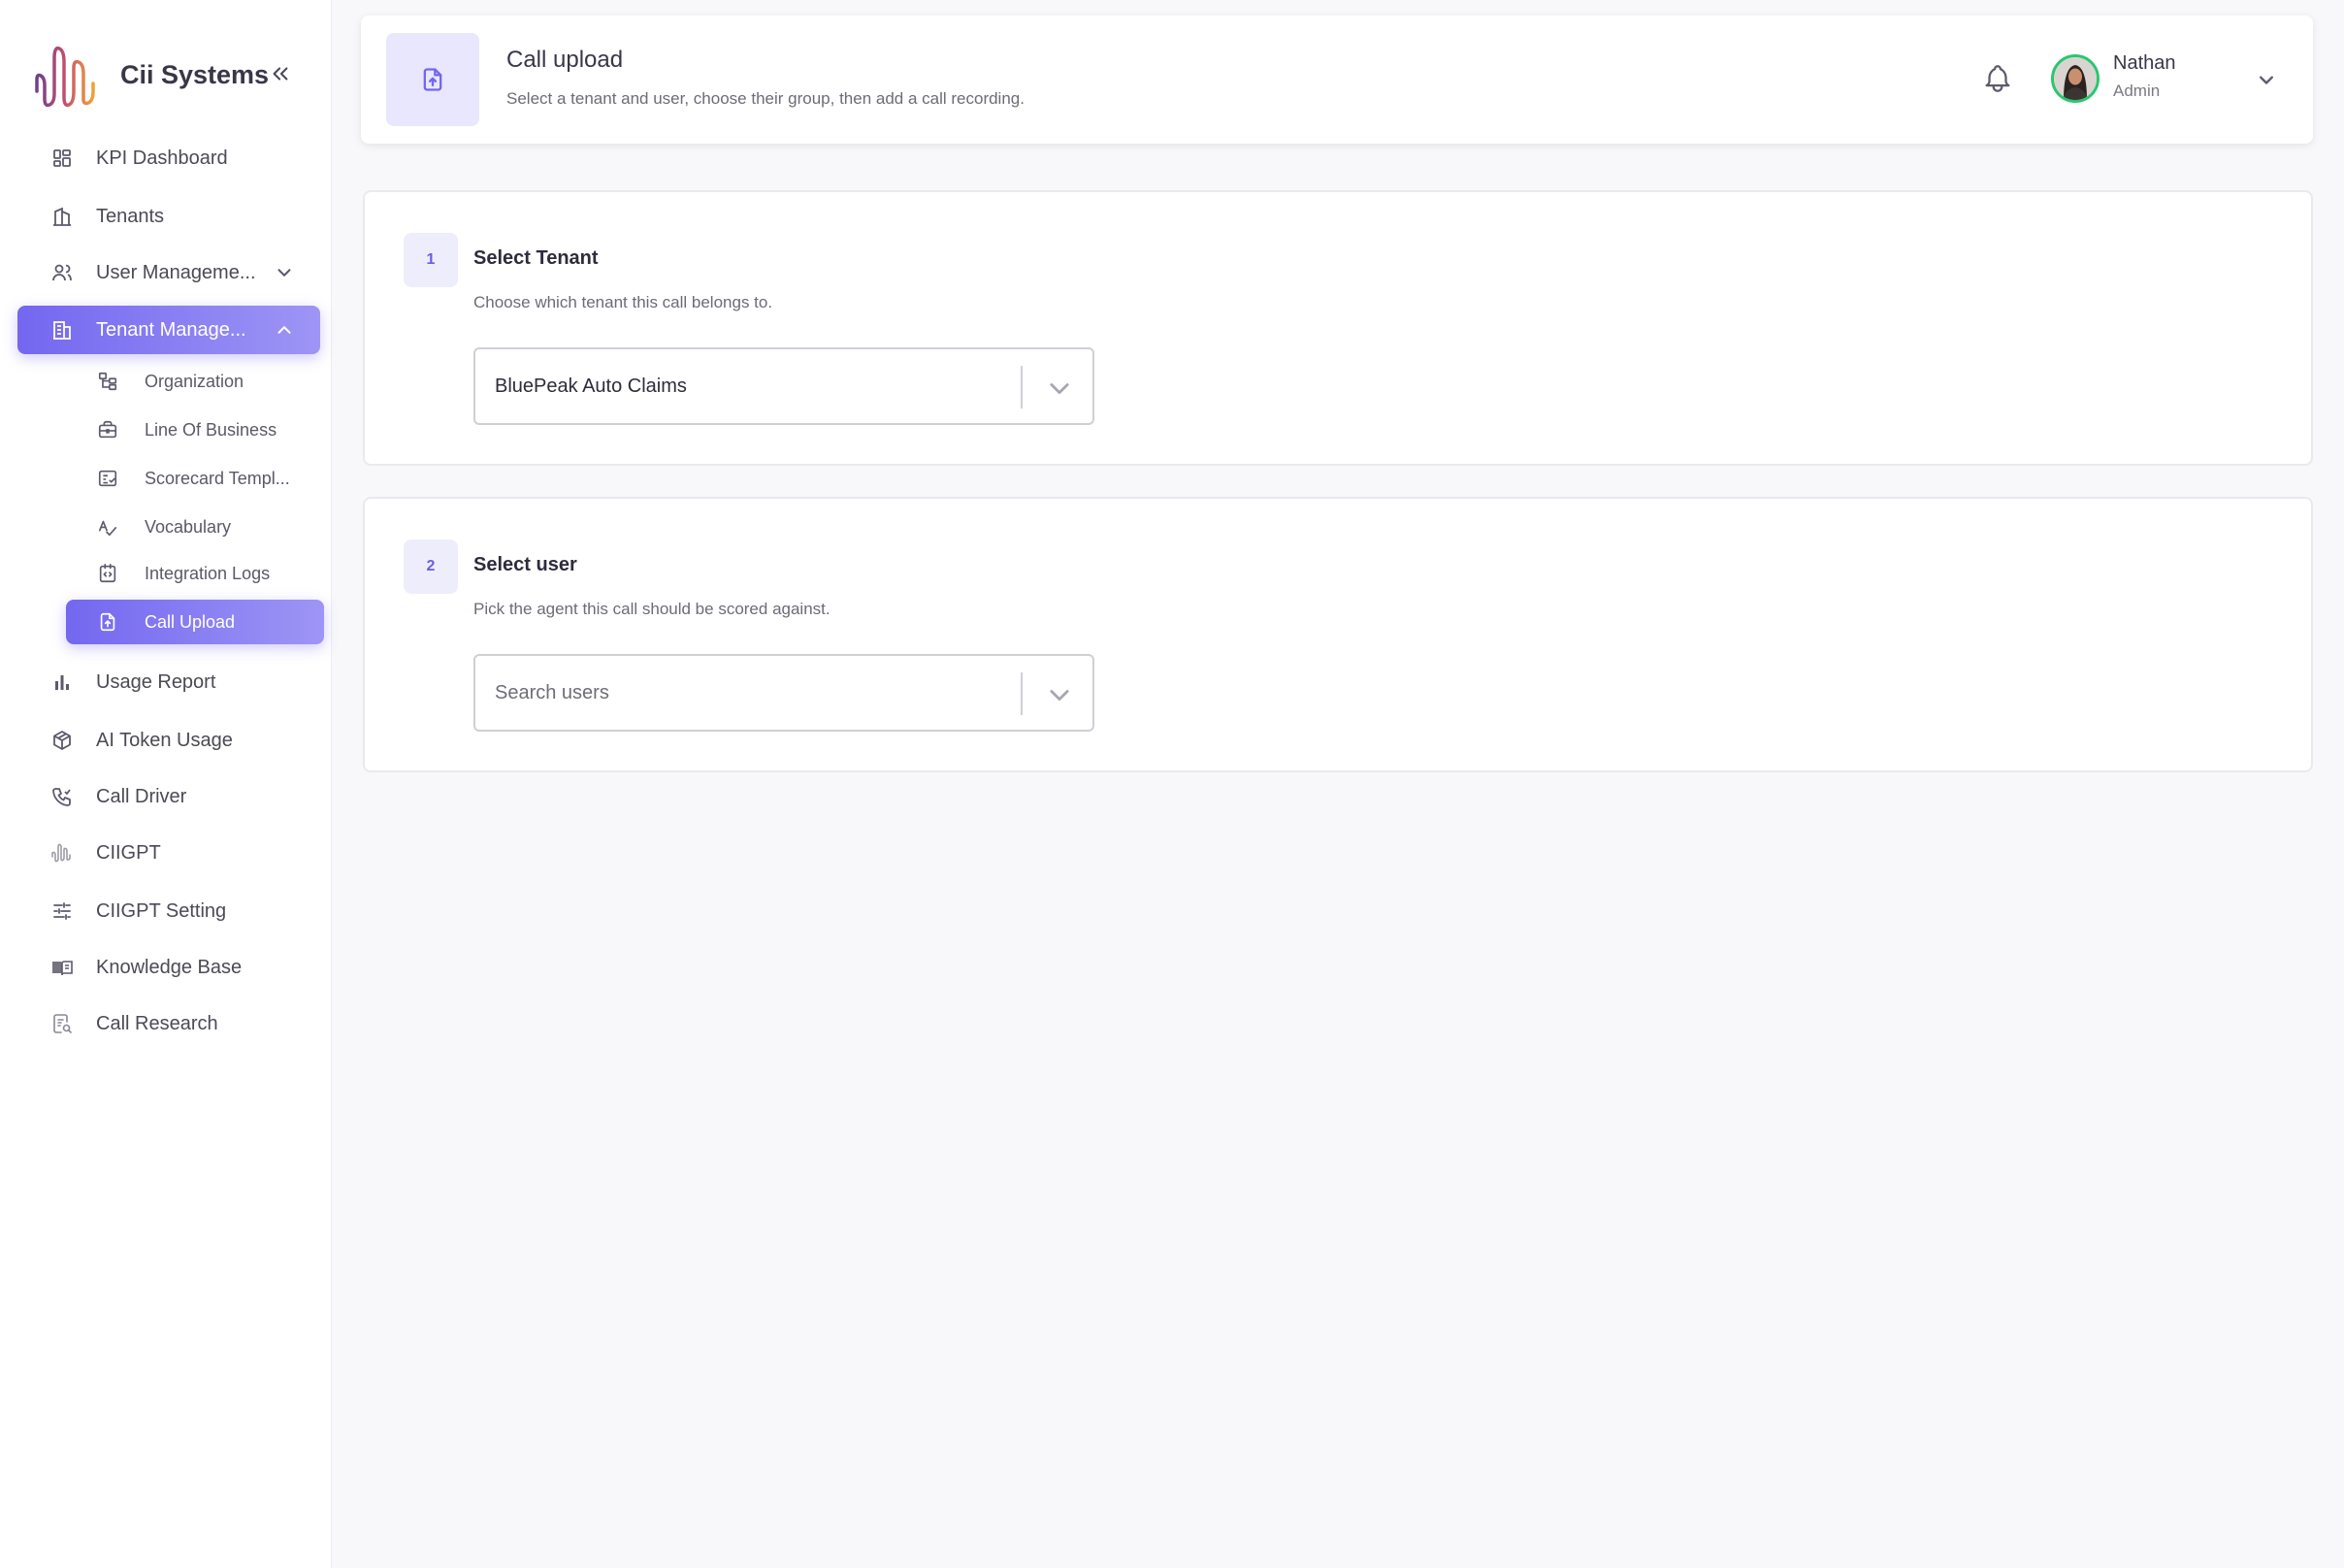  Describe the element at coordinates (431, 566) in the screenshot. I see `step-number: 2` at that location.